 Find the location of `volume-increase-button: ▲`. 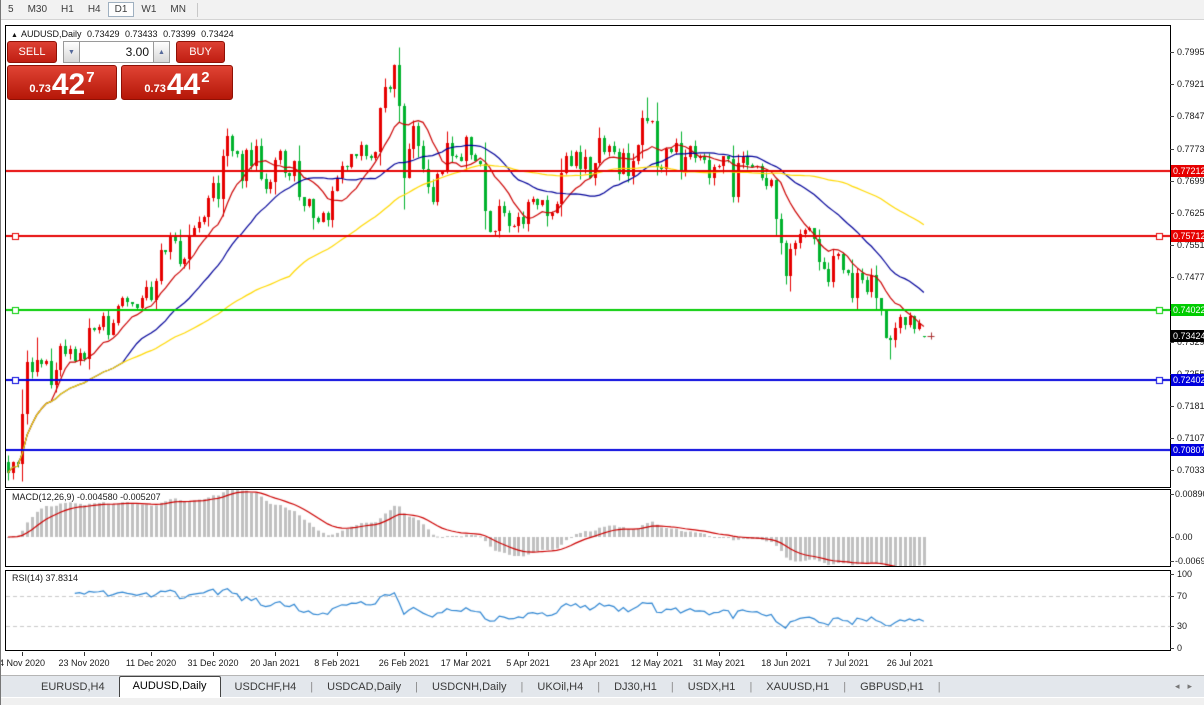

volume-increase-button: ▲ is located at coordinates (161, 52).